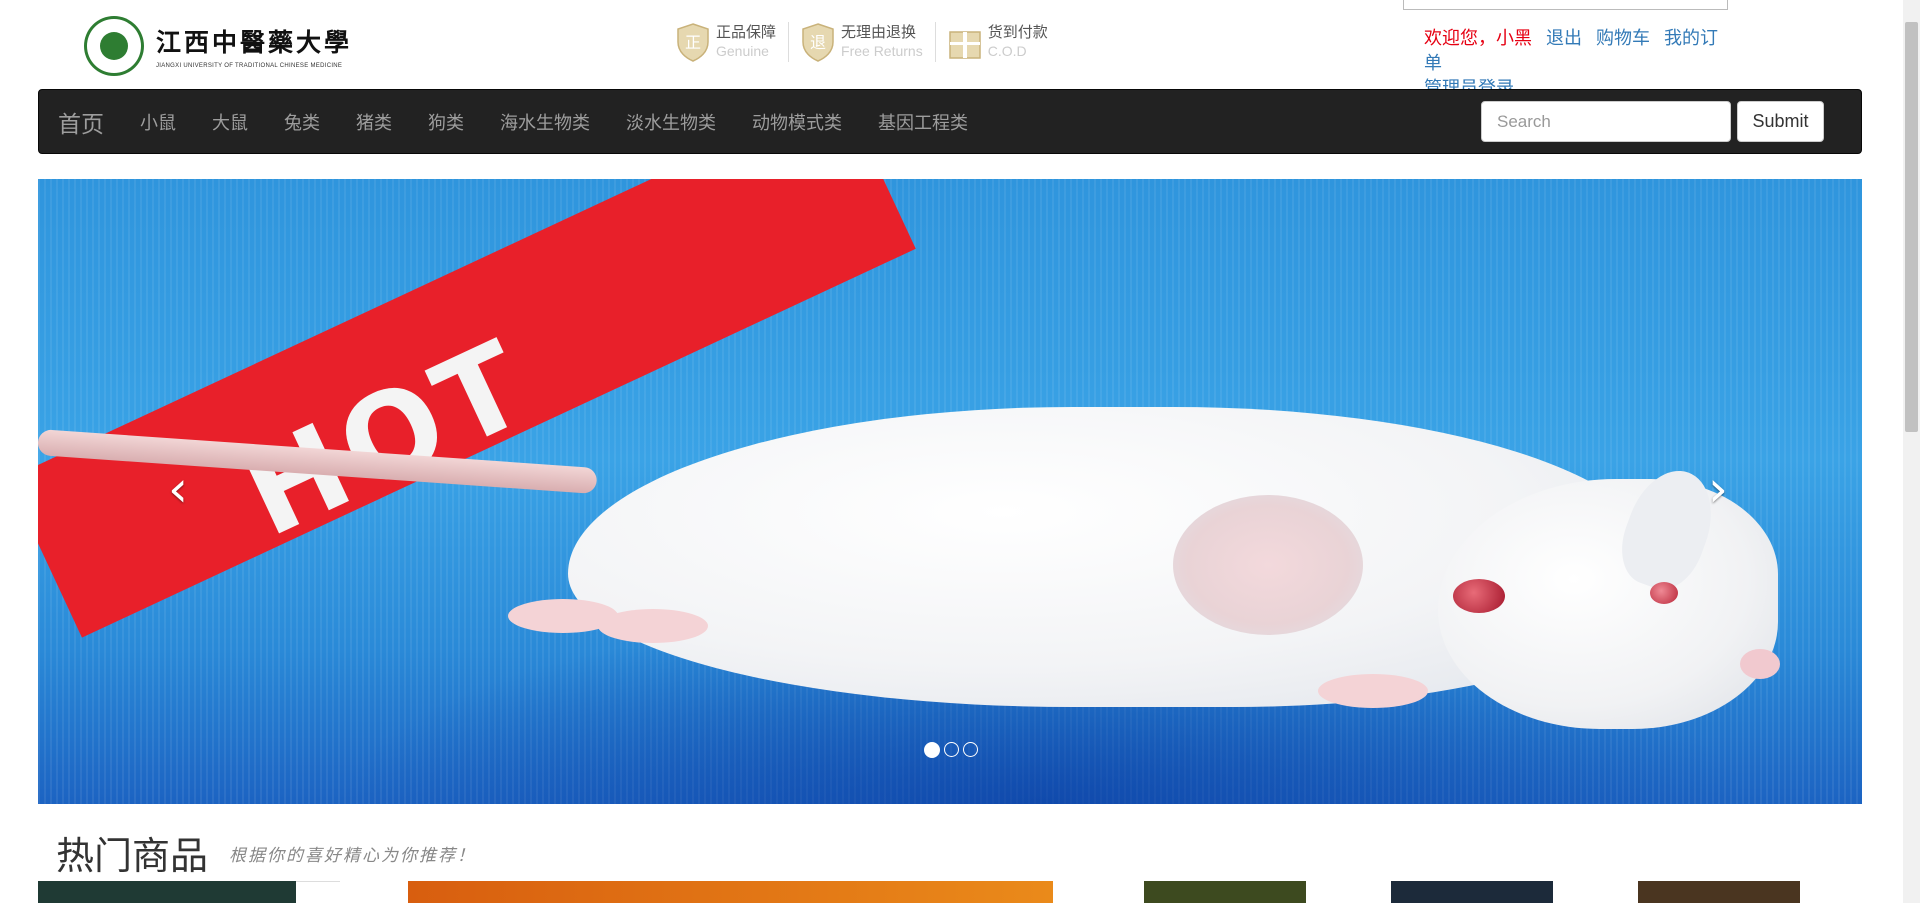 The height and width of the screenshot is (903, 1920). Describe the element at coordinates (671, 122) in the screenshot. I see `nav-item-freshwater: 淡水生物类` at that location.